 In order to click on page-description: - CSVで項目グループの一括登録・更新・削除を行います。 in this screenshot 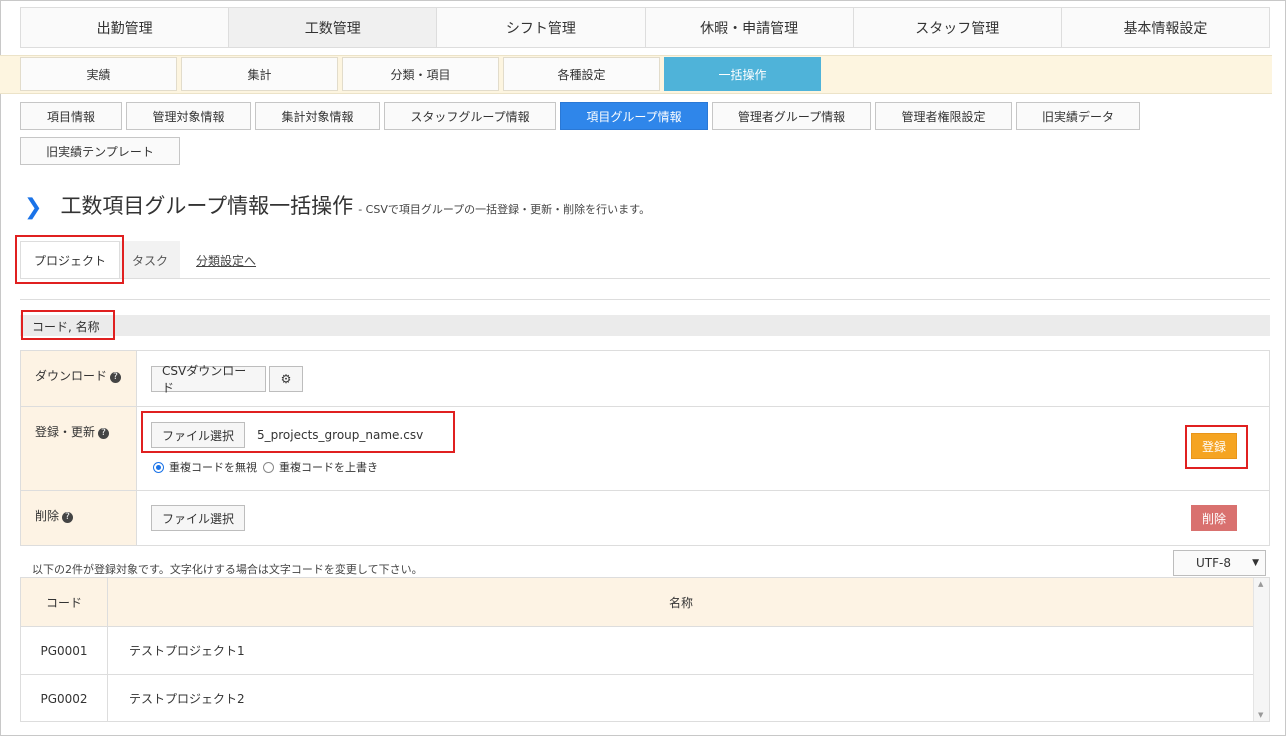, I will do `click(504, 209)`.